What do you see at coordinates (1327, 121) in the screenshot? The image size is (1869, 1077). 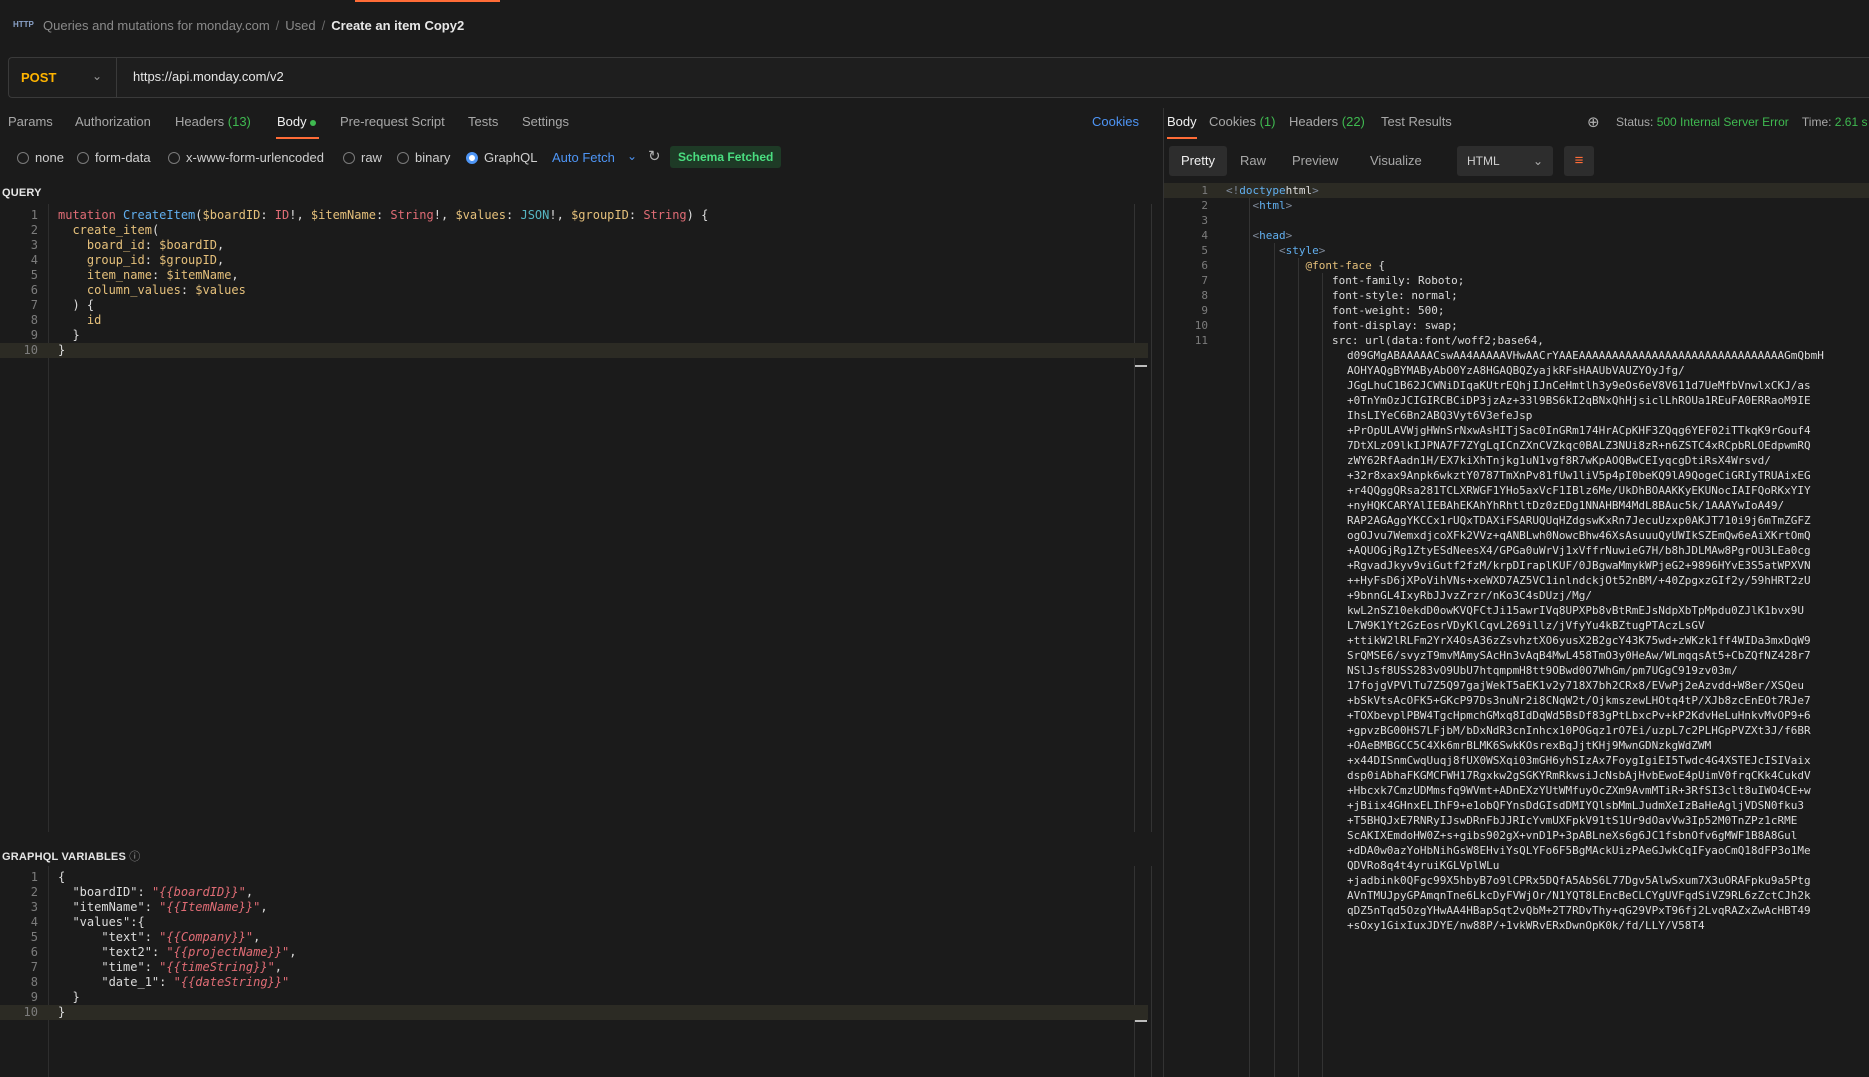 I see `tab-response-headers: Headers (22)` at bounding box center [1327, 121].